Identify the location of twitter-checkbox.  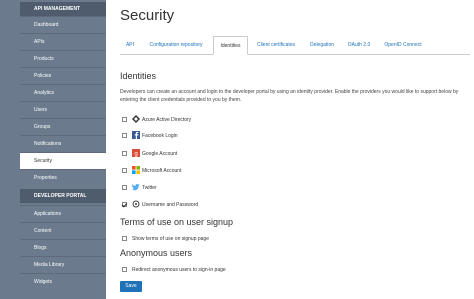
(124, 187).